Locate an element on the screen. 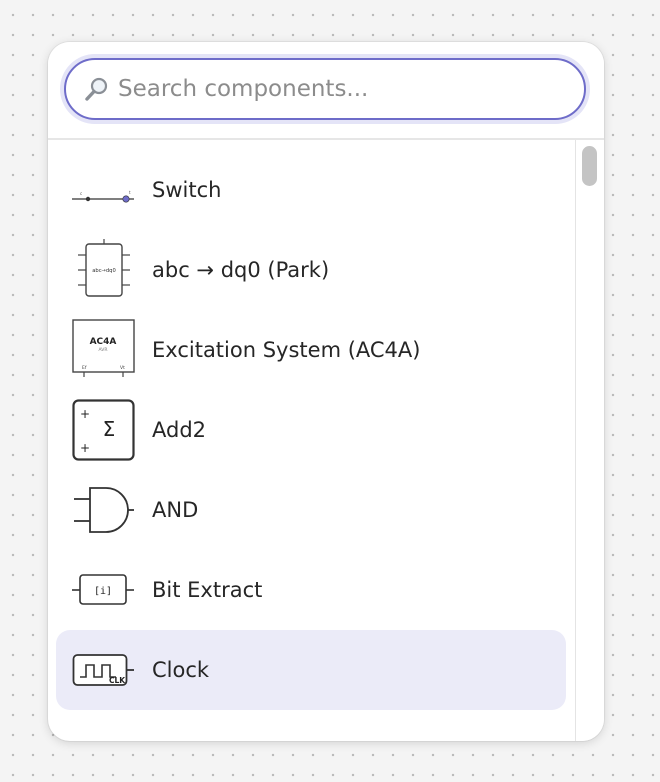  excitation-system-icon: AC4A AVR Ef Vt is located at coordinates (103, 348).